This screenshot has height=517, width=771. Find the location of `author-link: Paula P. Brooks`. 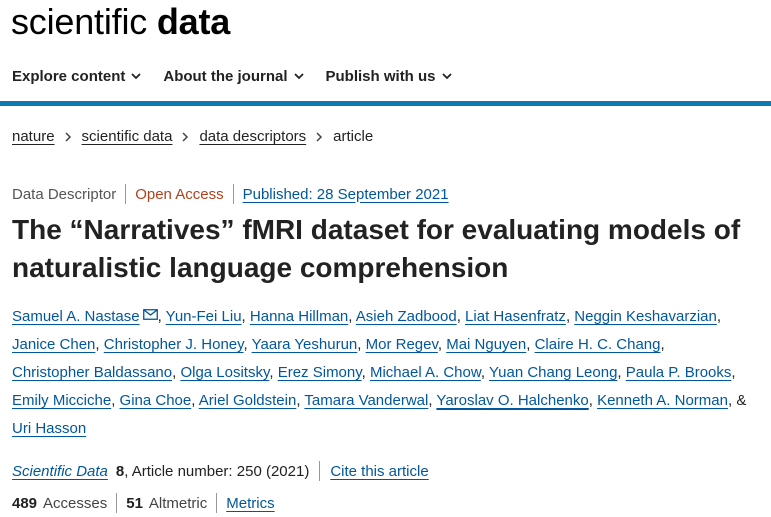

author-link: Paula P. Brooks is located at coordinates (679, 372).